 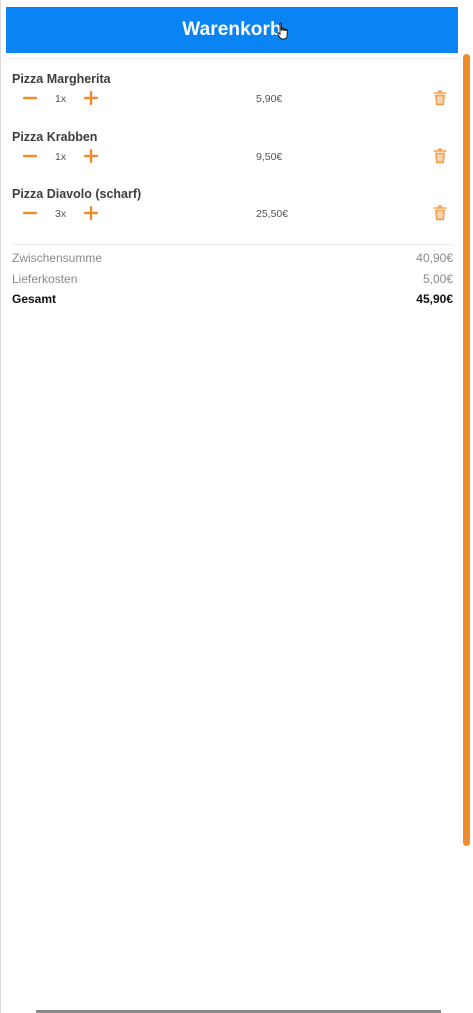 I want to click on item-quantity: 3x, so click(x=61, y=214).